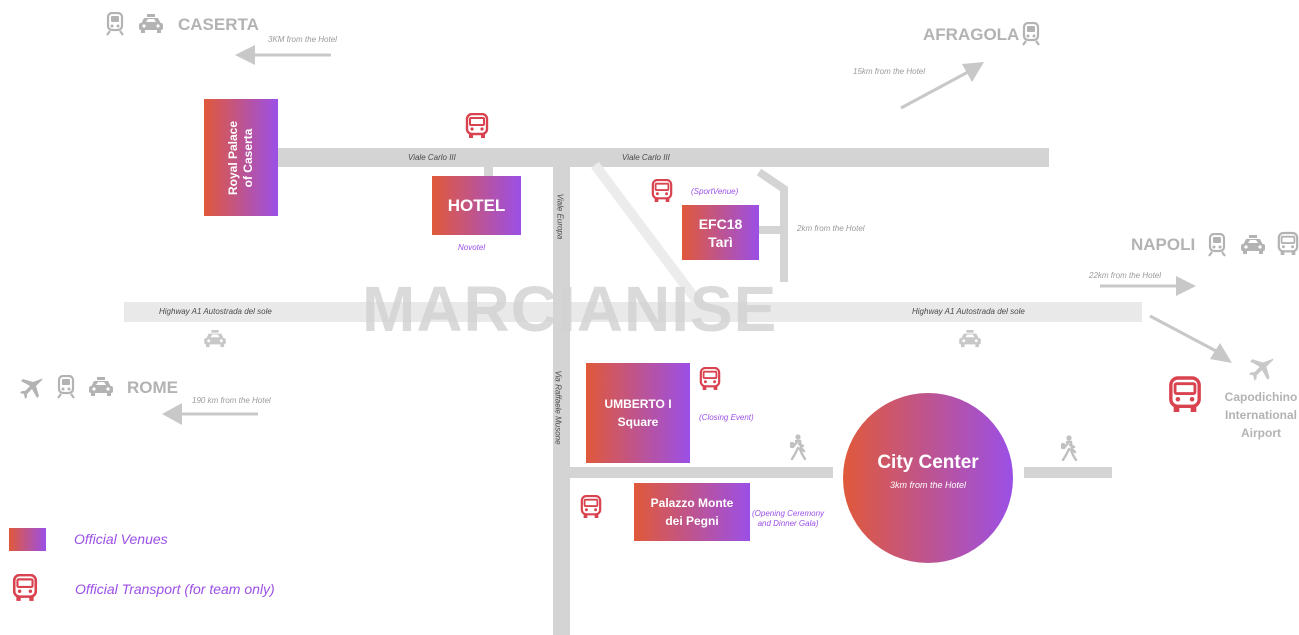 This screenshot has width=1299, height=635. Describe the element at coordinates (692, 521) in the screenshot. I see `palazzo-line2: dei Pegni` at that location.